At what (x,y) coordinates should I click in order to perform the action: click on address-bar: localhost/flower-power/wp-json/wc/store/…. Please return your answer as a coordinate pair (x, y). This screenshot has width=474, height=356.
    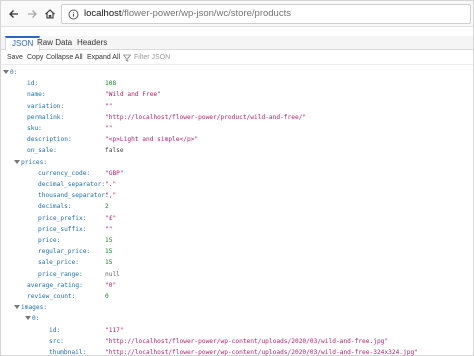
    Looking at the image, I should click on (266, 14).